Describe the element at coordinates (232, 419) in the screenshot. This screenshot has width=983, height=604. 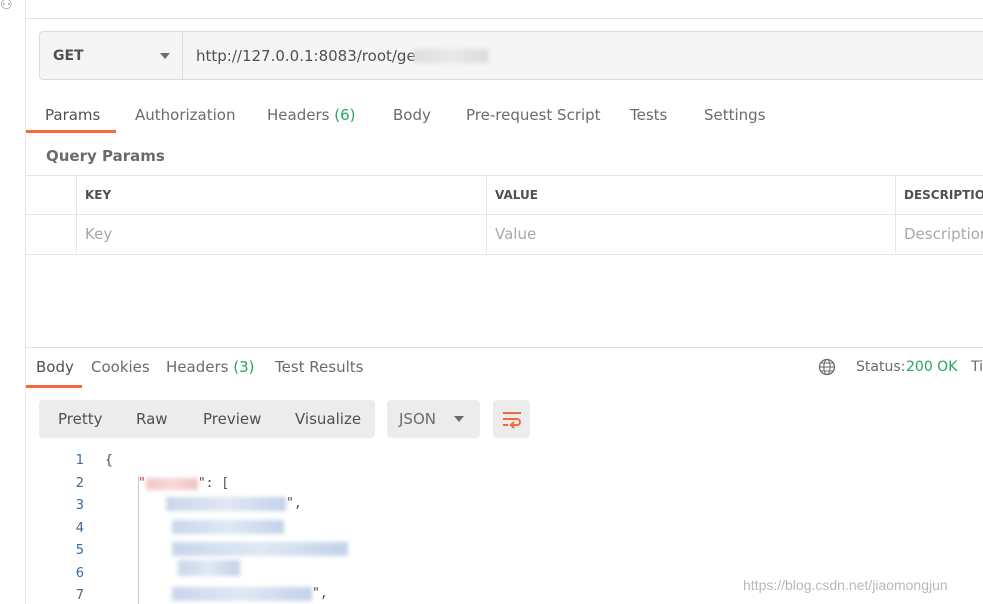
I see `preview-button: Preview` at that location.